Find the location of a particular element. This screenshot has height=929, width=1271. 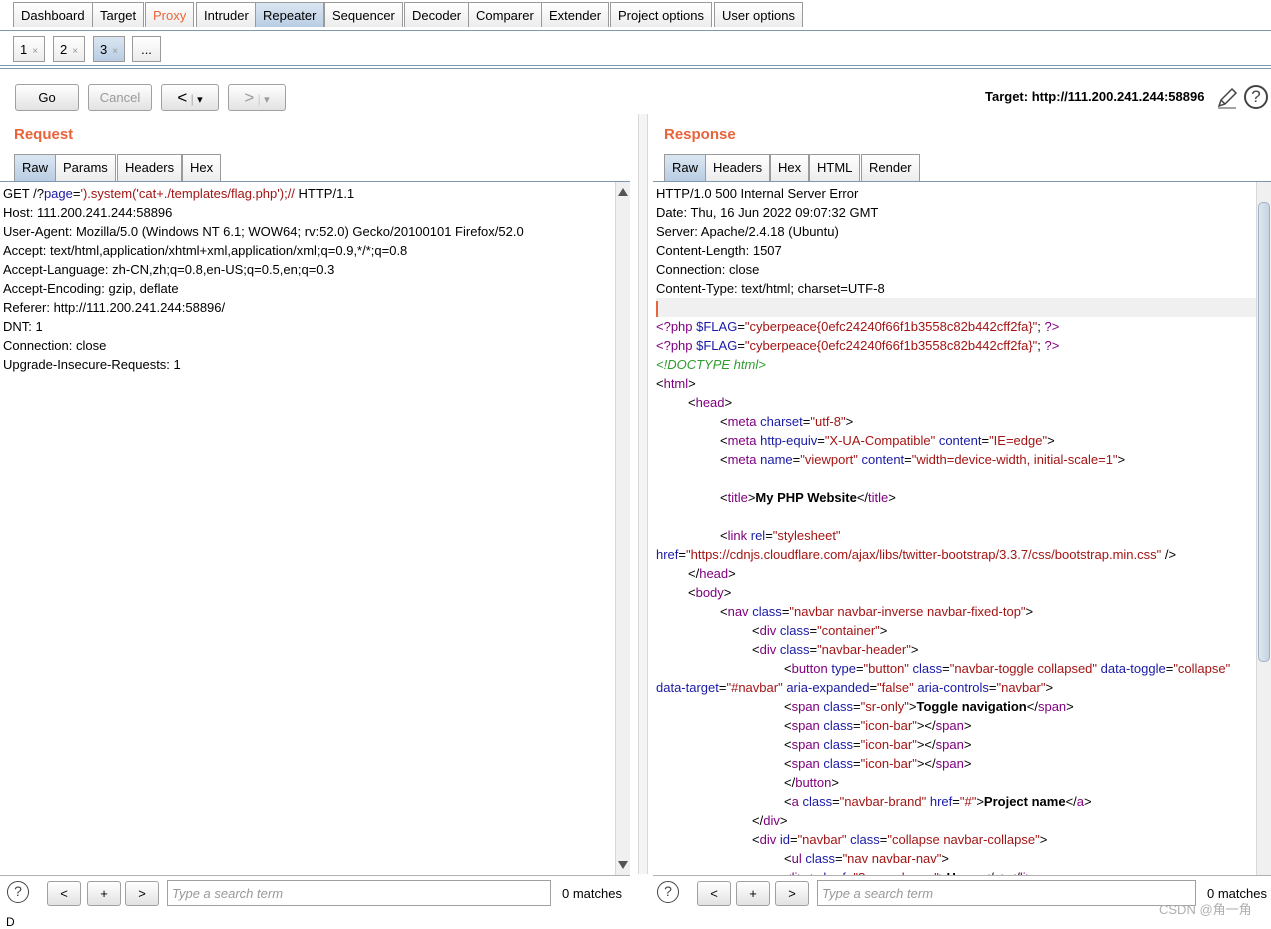

tab-user-options: User options is located at coordinates (758, 14).